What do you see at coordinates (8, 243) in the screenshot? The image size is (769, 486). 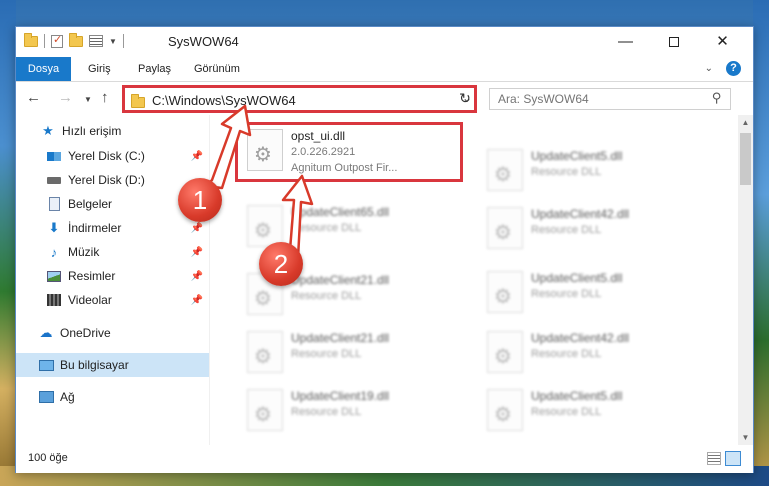 I see `desktop-background-left` at bounding box center [8, 243].